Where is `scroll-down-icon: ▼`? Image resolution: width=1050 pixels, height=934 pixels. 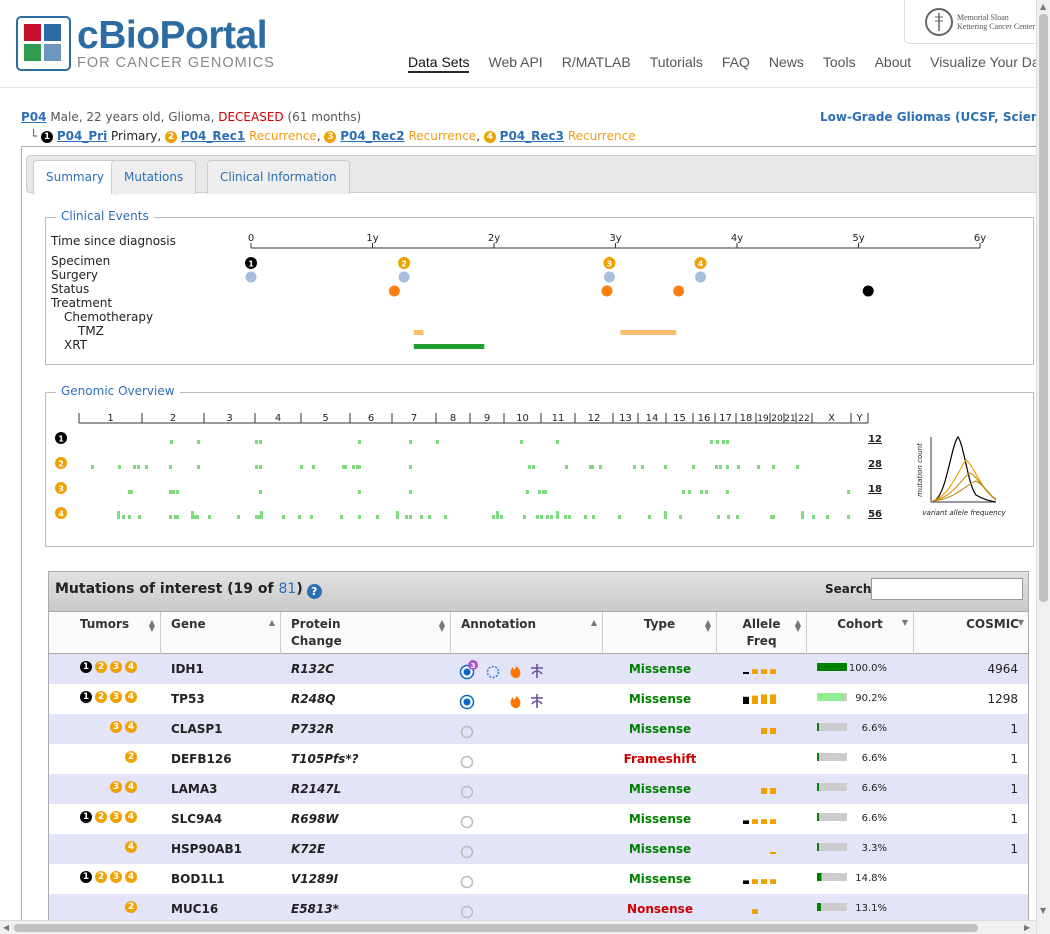 scroll-down-icon: ▼ is located at coordinates (1043, 910).